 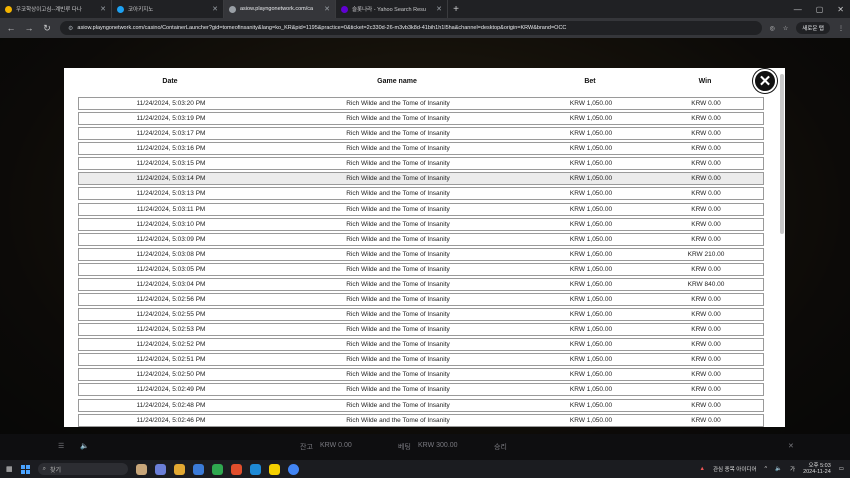 What do you see at coordinates (70, 28) in the screenshot?
I see `site-info-icon: ⚙` at bounding box center [70, 28].